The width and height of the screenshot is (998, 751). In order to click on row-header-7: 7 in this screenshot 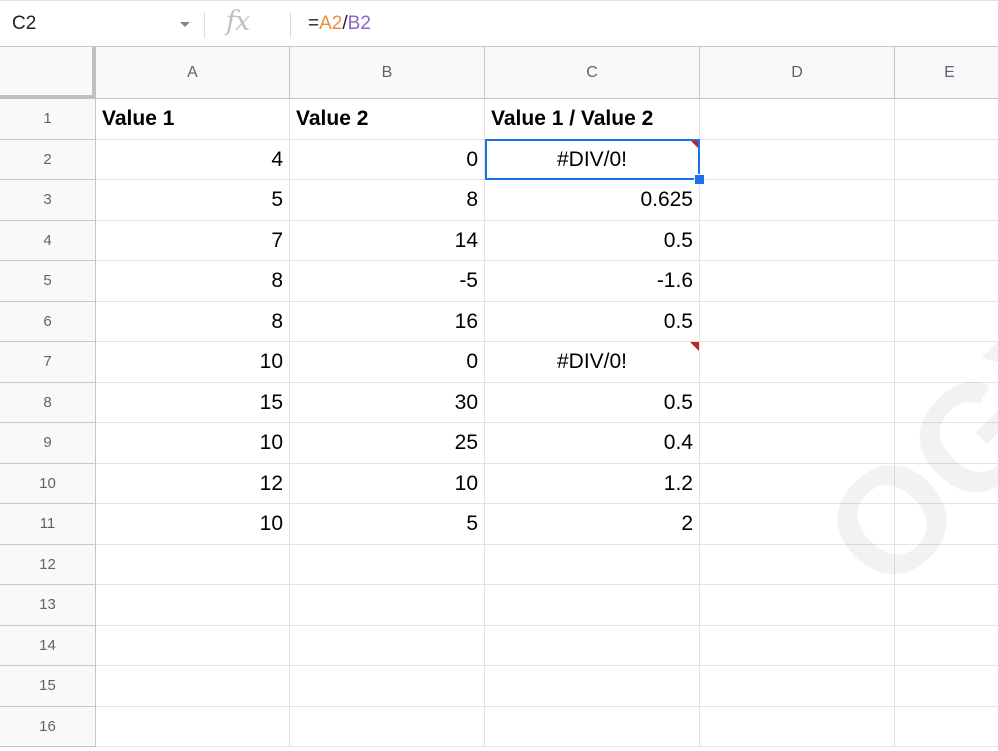, I will do `click(48, 362)`.